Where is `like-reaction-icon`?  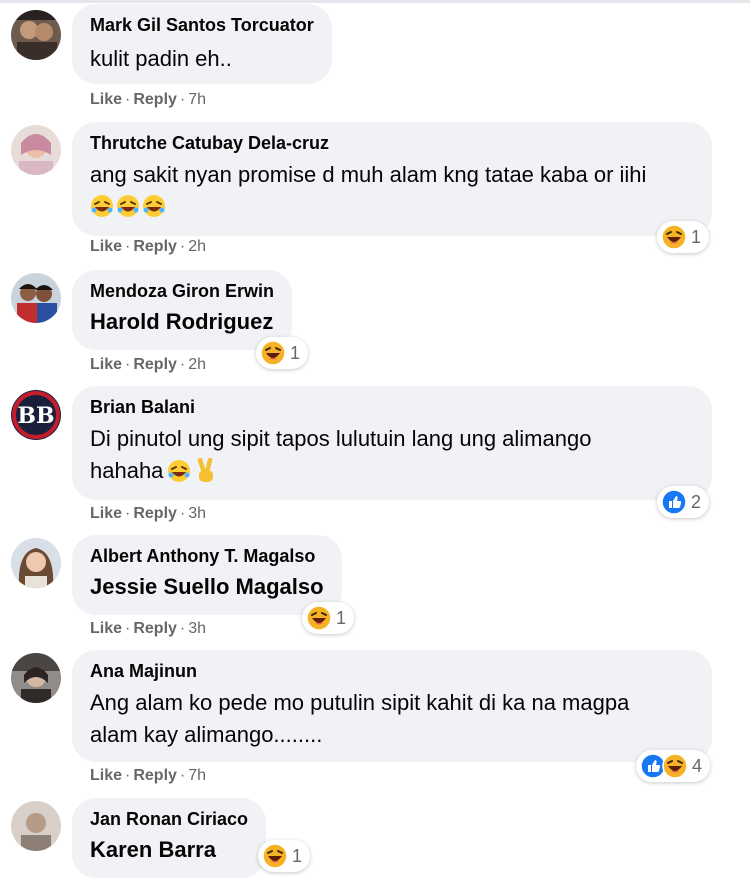
like-reaction-icon is located at coordinates (674, 502).